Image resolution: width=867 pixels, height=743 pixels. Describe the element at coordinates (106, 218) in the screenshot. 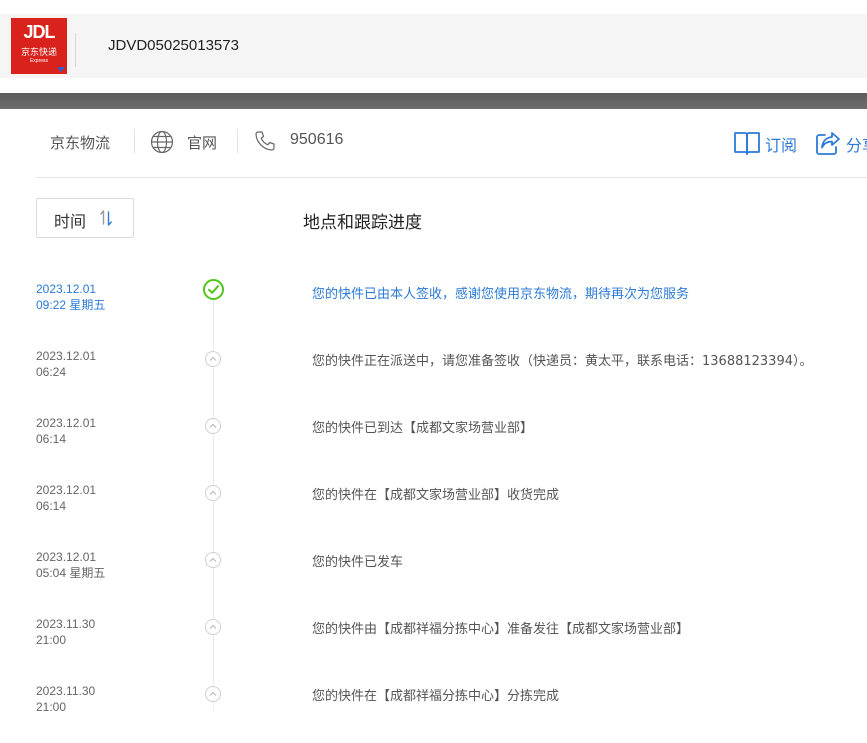

I see `sort-arrows-icon` at that location.